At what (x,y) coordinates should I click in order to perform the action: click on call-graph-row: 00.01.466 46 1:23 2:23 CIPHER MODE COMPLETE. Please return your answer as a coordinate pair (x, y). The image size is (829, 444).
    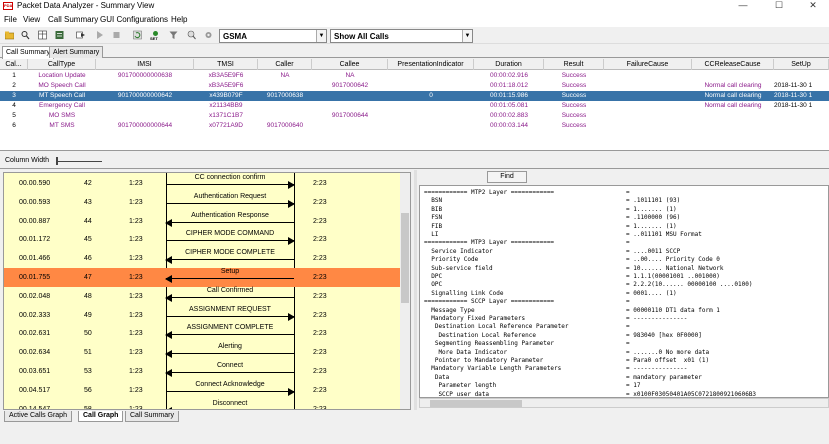
    Looking at the image, I should click on (203, 258).